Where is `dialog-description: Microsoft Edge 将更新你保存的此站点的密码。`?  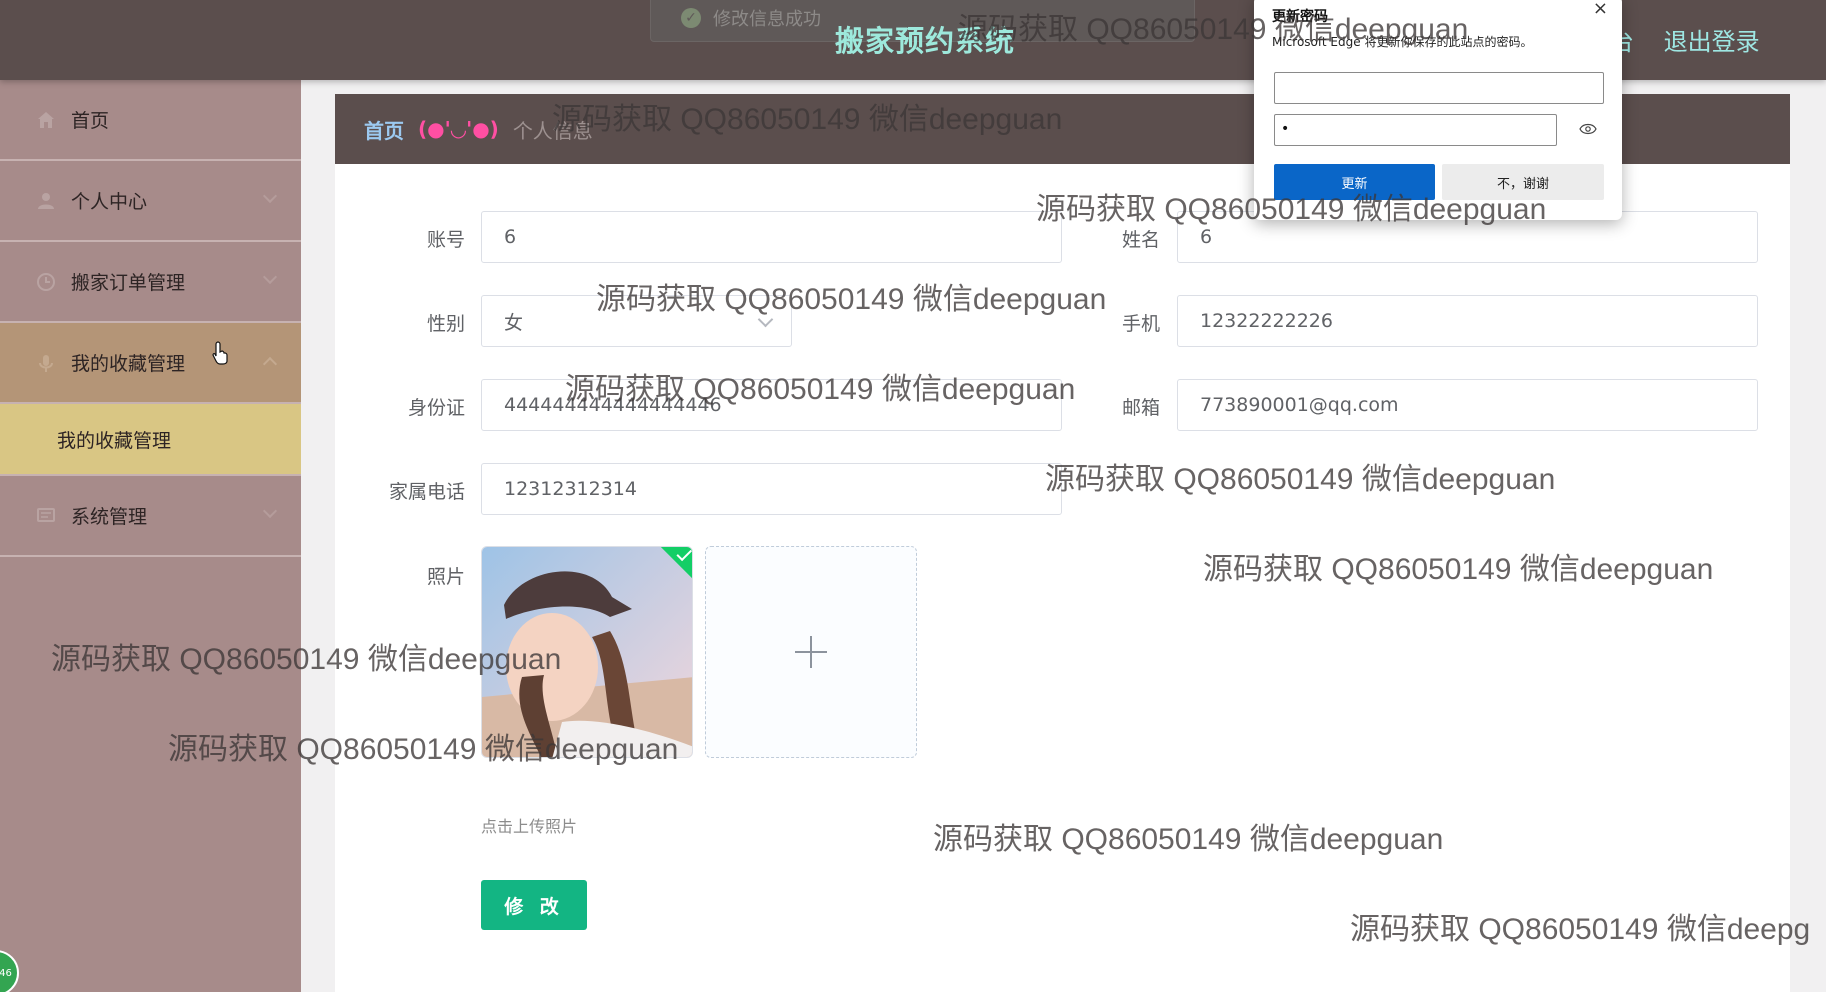
dialog-description: Microsoft Edge 将更新你保存的此站点的密码。 is located at coordinates (1402, 42).